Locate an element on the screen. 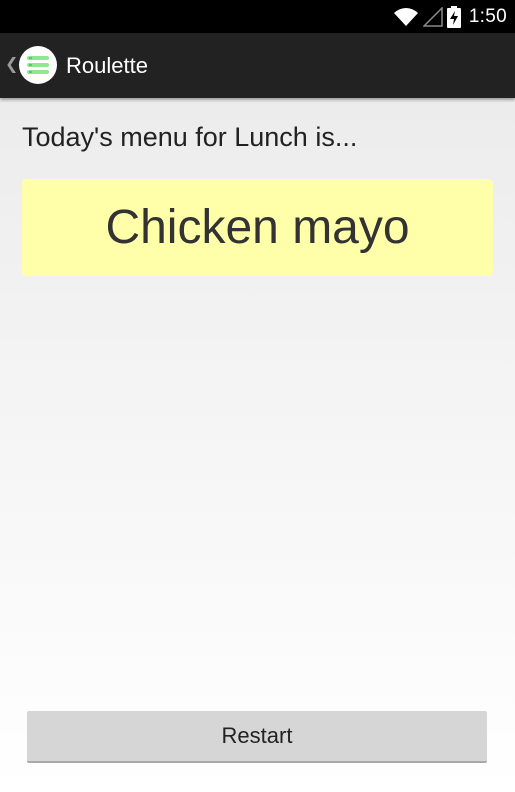  status-icons: 1:50 is located at coordinates (450, 16).